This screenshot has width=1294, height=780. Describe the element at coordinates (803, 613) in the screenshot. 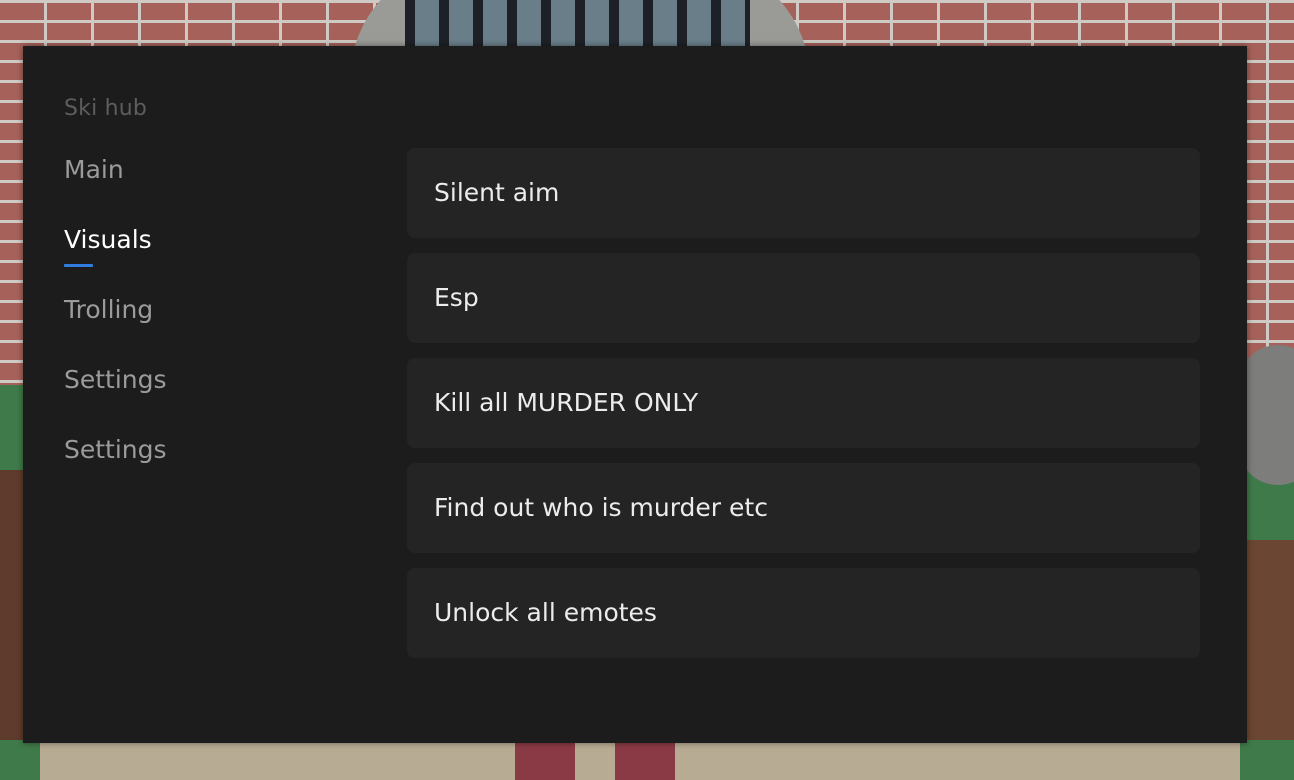

I see `unlock-emotes-button: Unlock all emotes` at that location.